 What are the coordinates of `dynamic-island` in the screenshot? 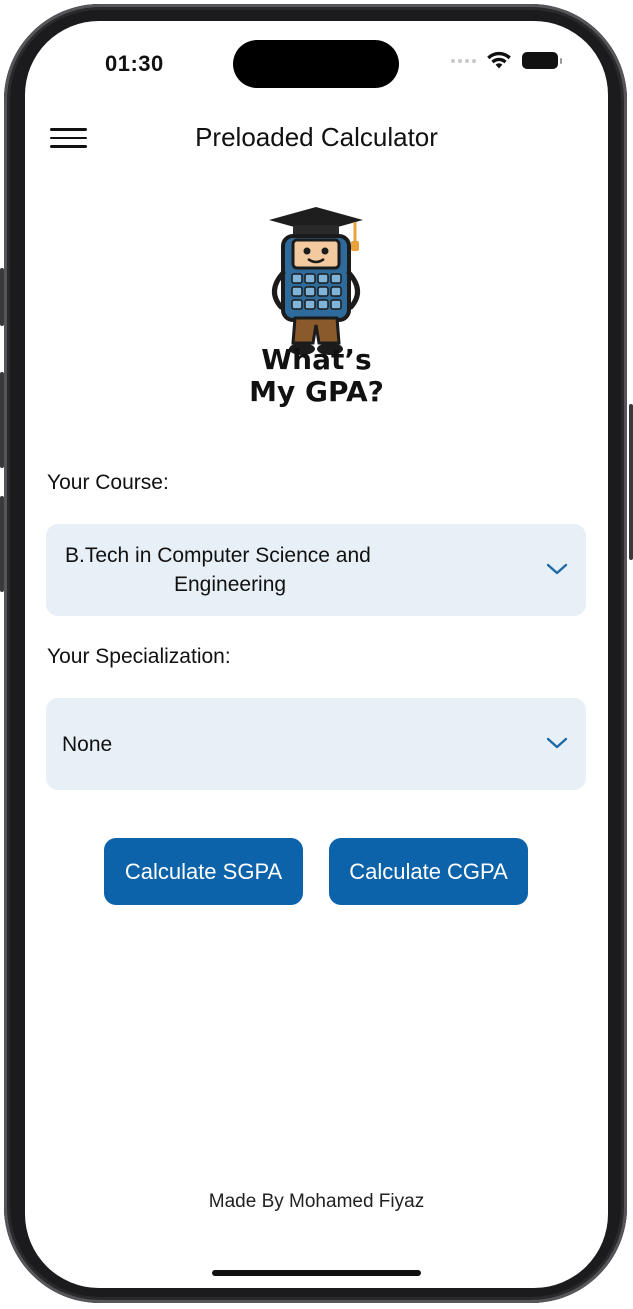 It's located at (316, 64).